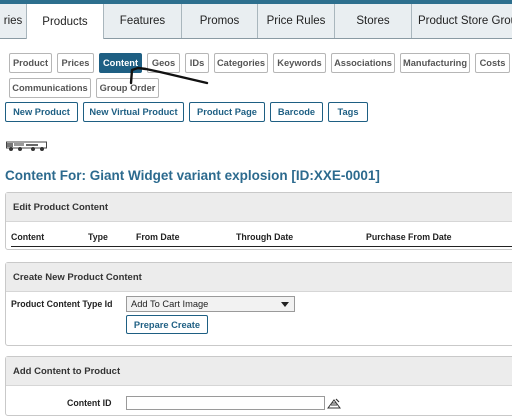 This screenshot has height=416, width=512. I want to click on column-header-purchase-from-date: Purchase From Date, so click(409, 237).